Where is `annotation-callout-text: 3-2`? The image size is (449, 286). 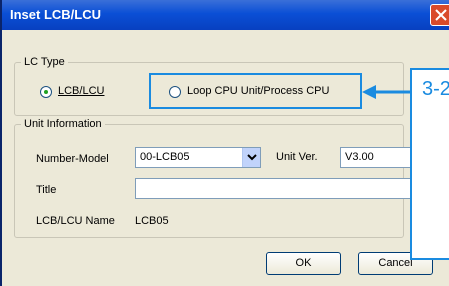 annotation-callout-text: 3-2 is located at coordinates (435, 89).